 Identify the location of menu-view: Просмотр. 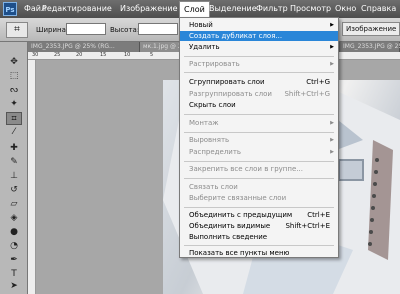
(310, 8).